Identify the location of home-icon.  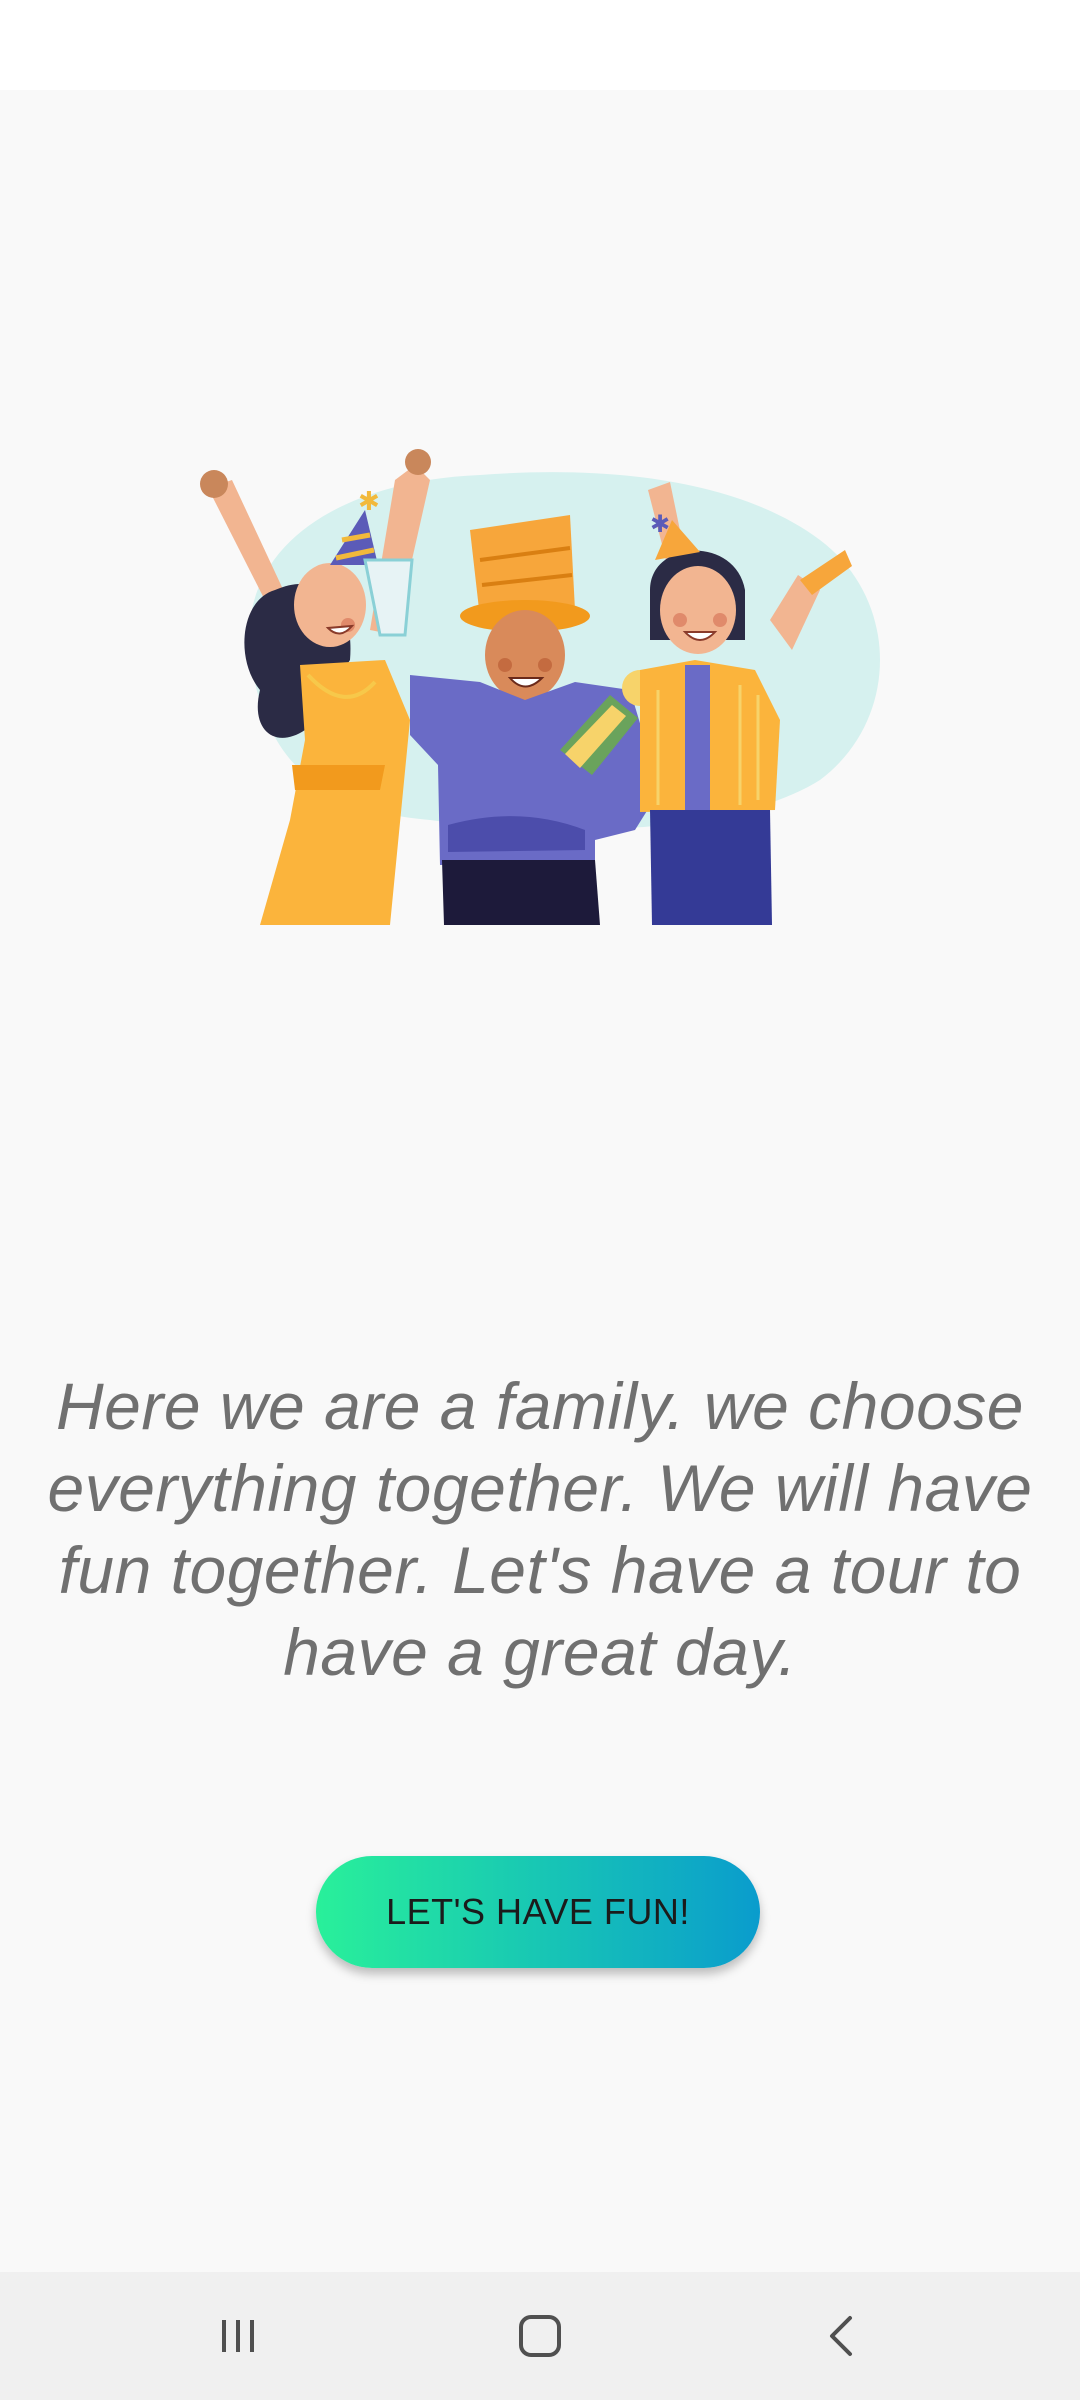
(540, 2336).